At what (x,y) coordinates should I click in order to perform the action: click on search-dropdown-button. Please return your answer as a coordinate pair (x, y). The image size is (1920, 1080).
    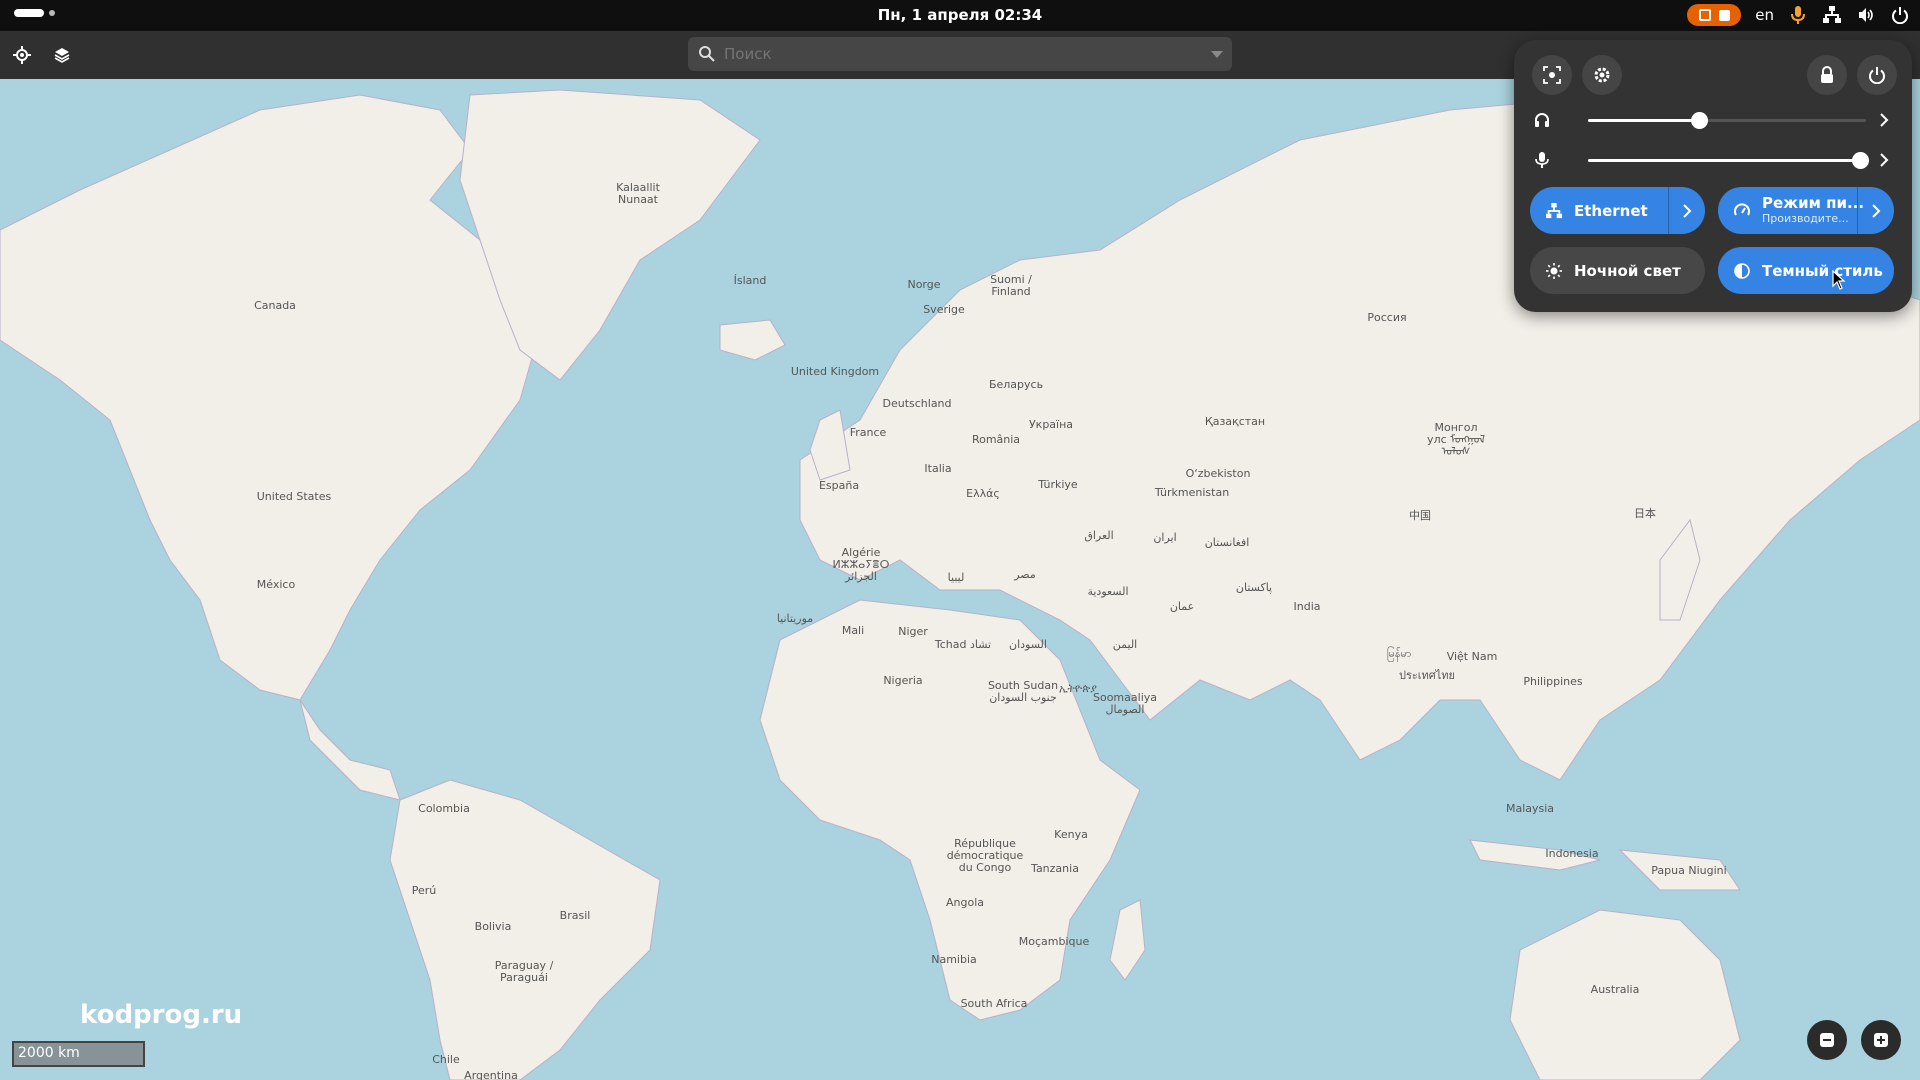
    Looking at the image, I should click on (1217, 55).